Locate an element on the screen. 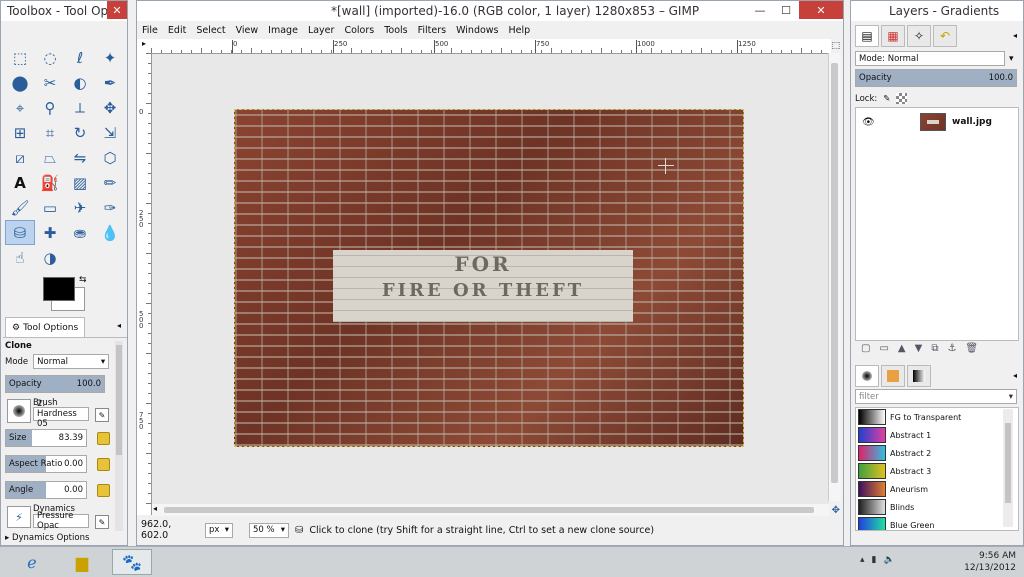  rotate-tool-icon: ↻ is located at coordinates (80, 132).